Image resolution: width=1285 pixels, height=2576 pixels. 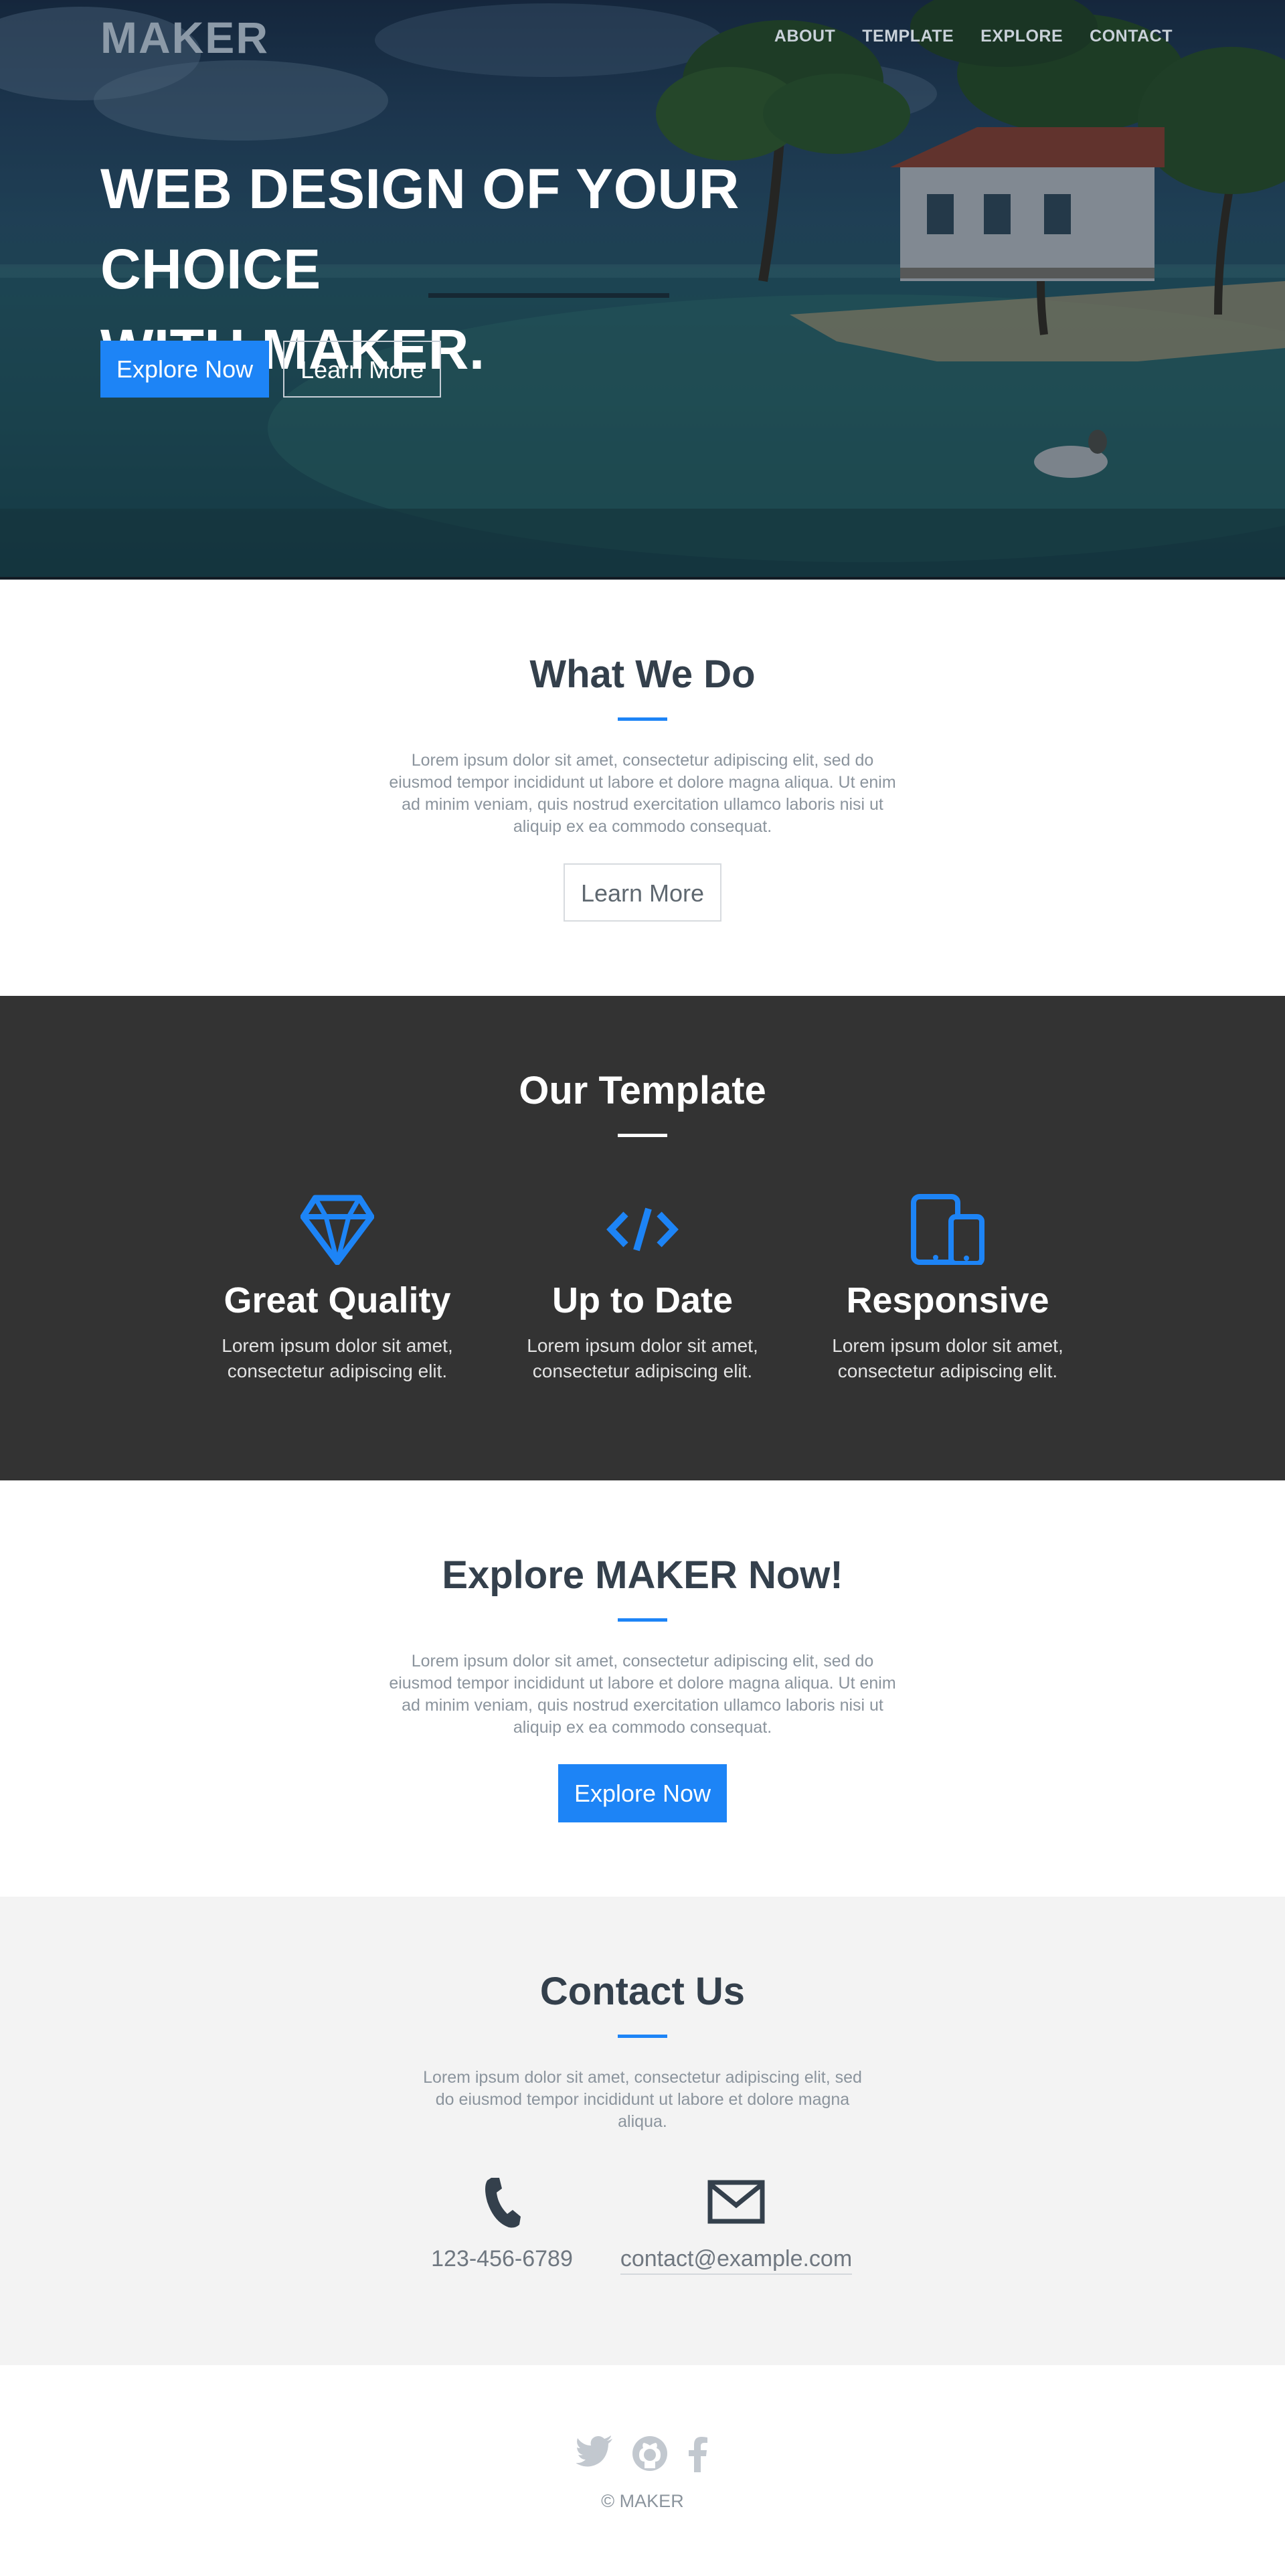 What do you see at coordinates (502, 2259) in the screenshot?
I see `phone-number: 123-456-6789` at bounding box center [502, 2259].